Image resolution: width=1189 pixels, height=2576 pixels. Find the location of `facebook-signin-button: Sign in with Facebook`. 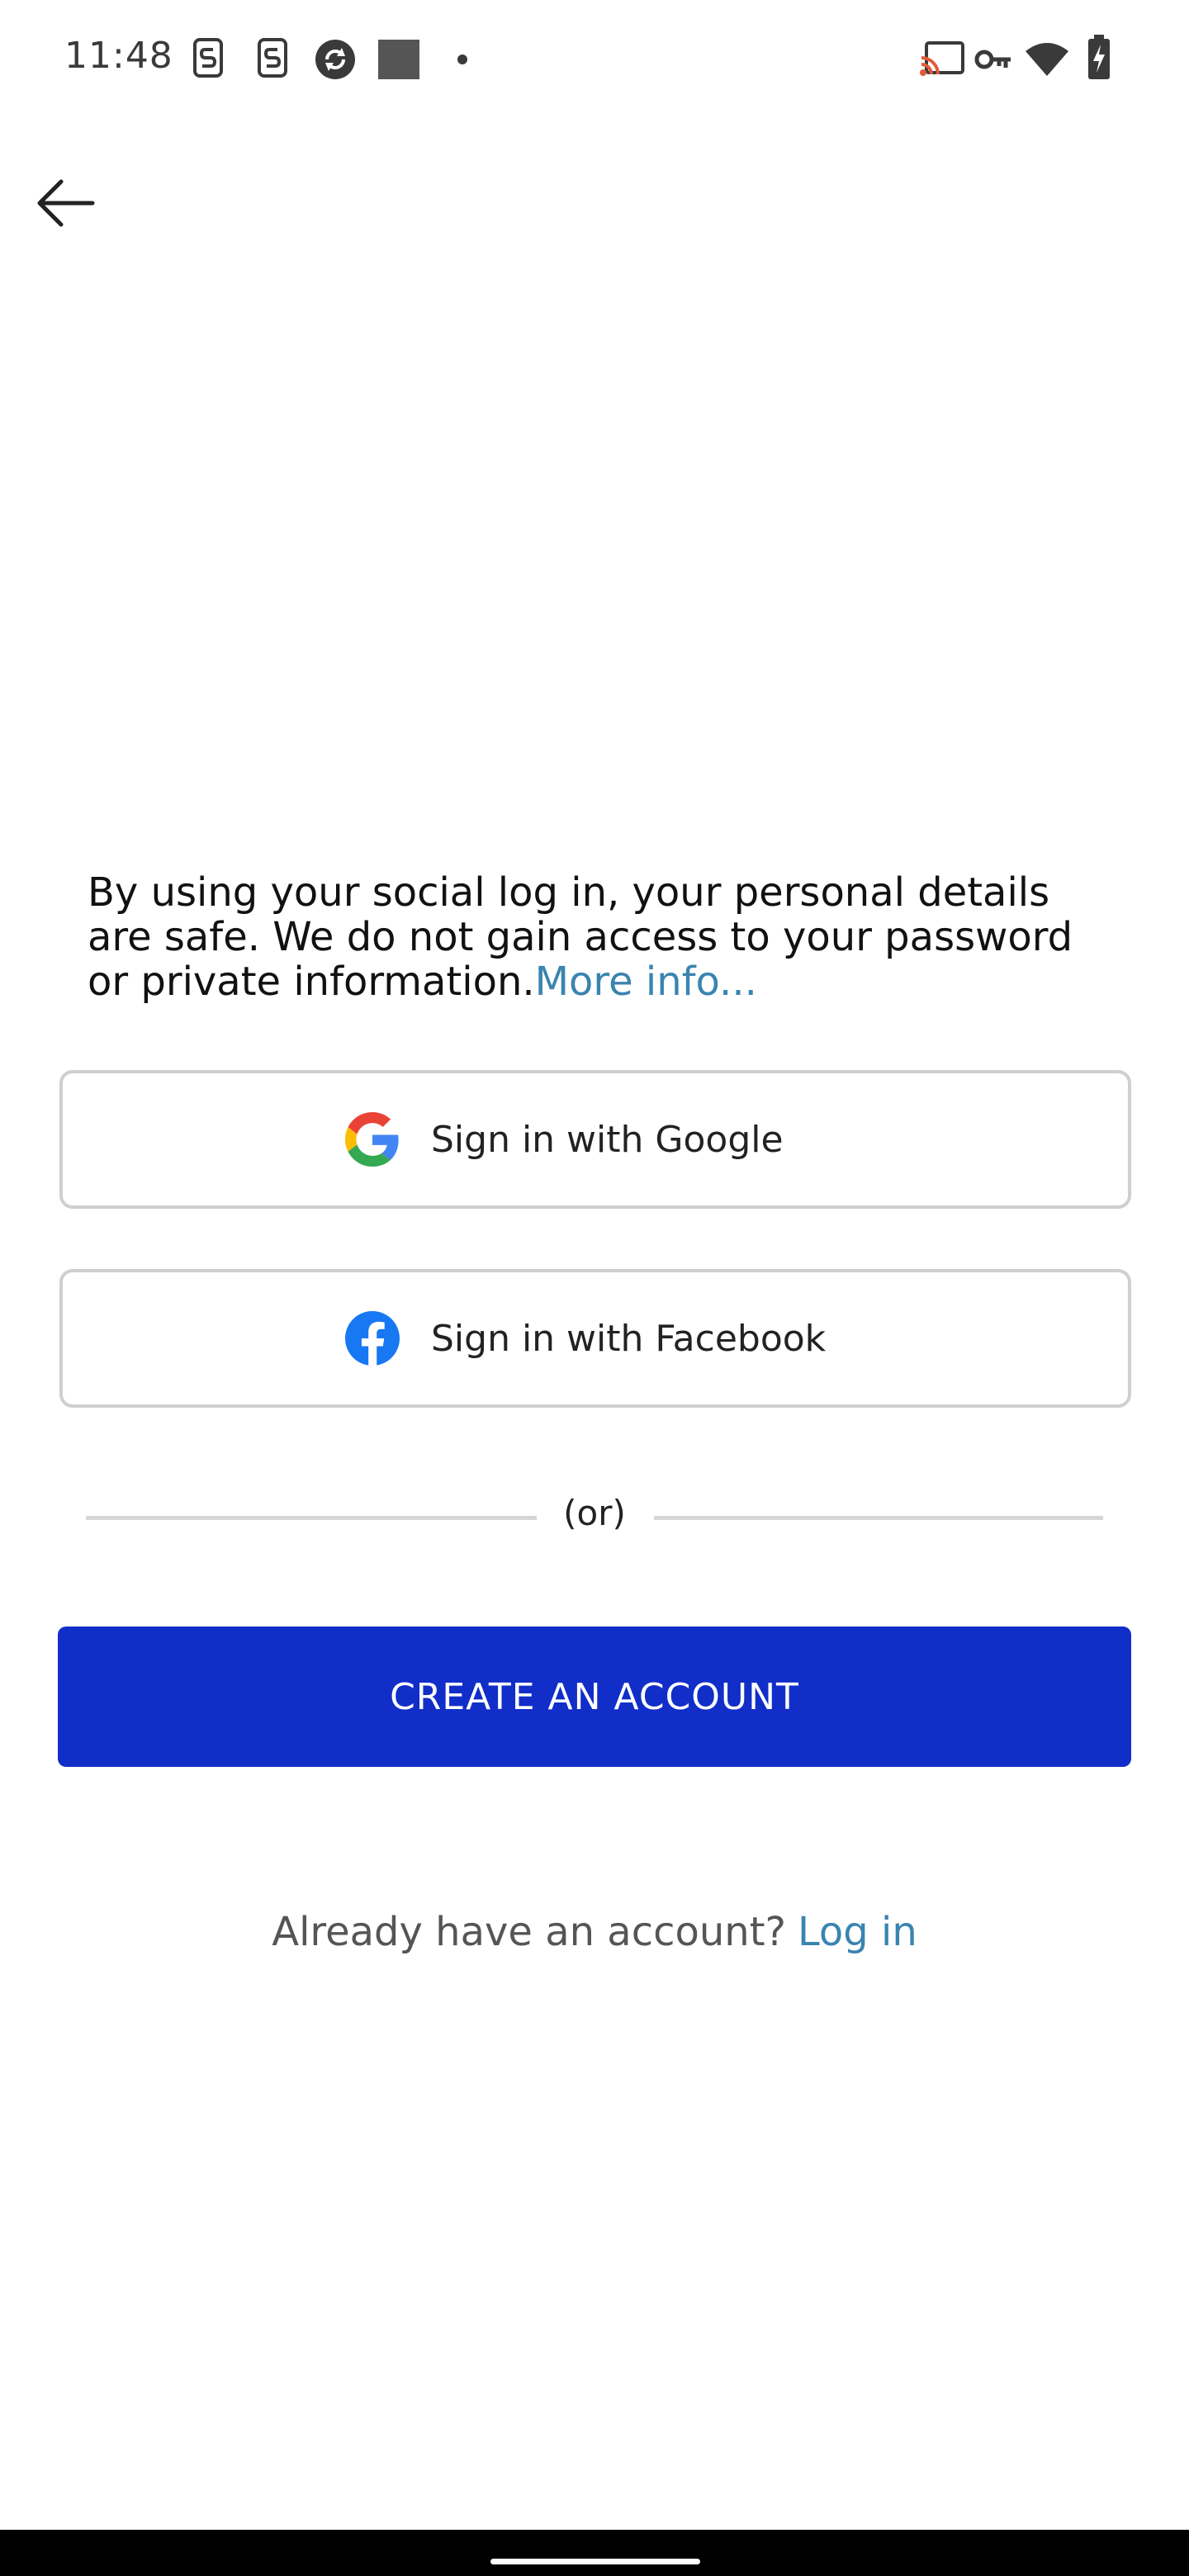

facebook-signin-button: Sign in with Facebook is located at coordinates (595, 1338).